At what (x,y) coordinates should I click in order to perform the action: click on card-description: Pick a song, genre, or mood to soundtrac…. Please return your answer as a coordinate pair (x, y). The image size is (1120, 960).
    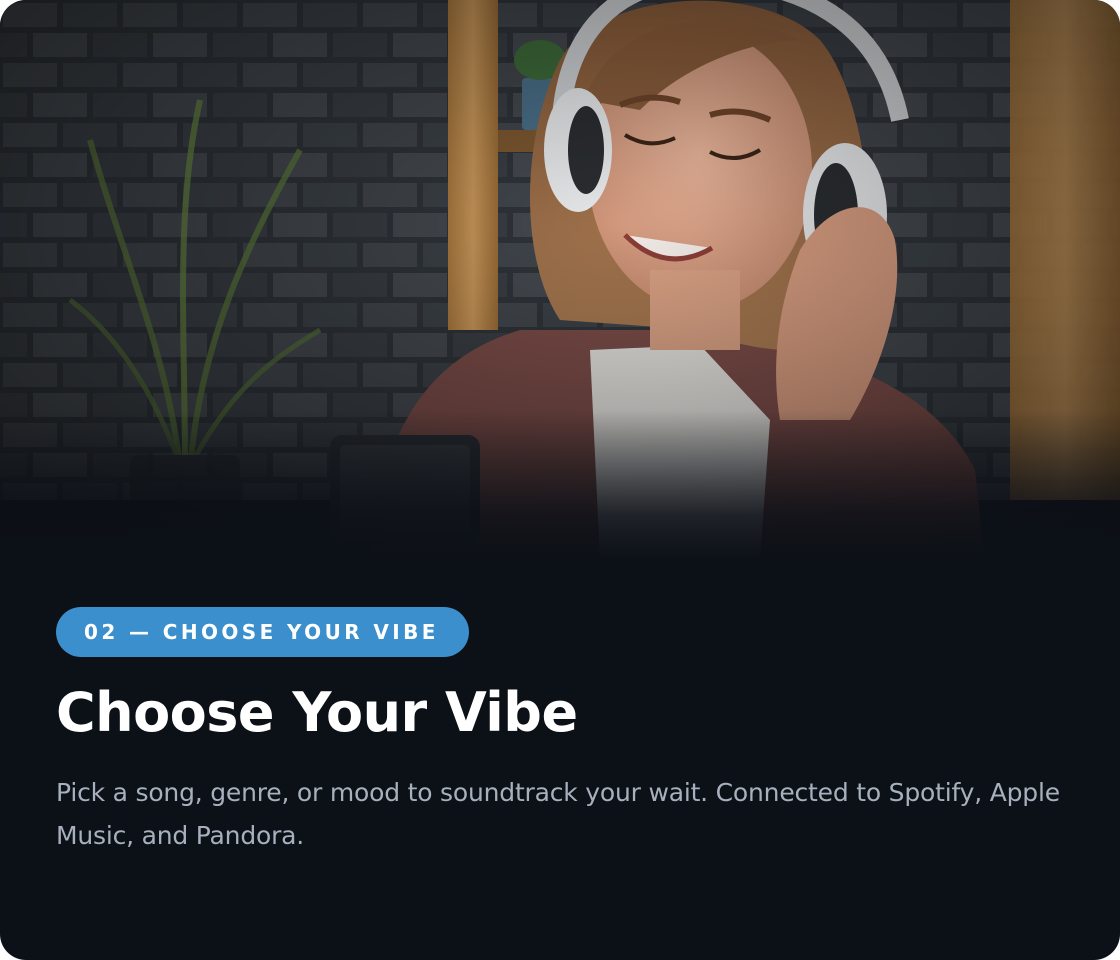
    Looking at the image, I should click on (558, 814).